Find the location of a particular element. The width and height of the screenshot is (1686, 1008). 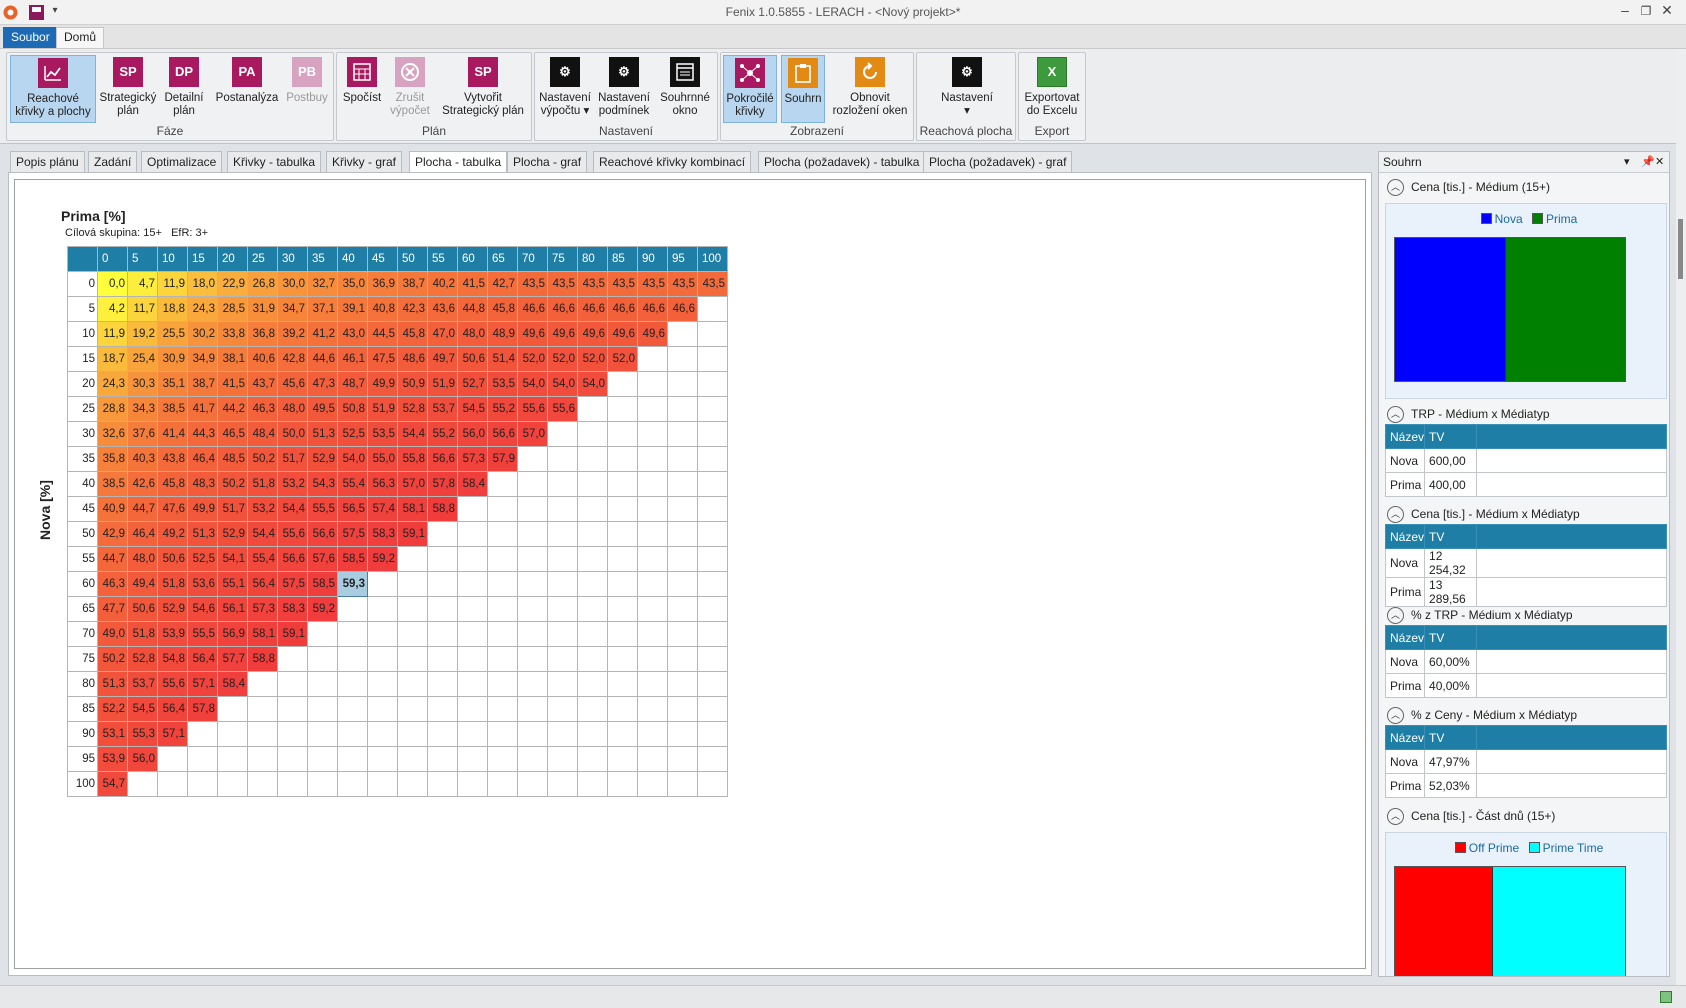

grid-cell: 58,5 is located at coordinates (352, 559).